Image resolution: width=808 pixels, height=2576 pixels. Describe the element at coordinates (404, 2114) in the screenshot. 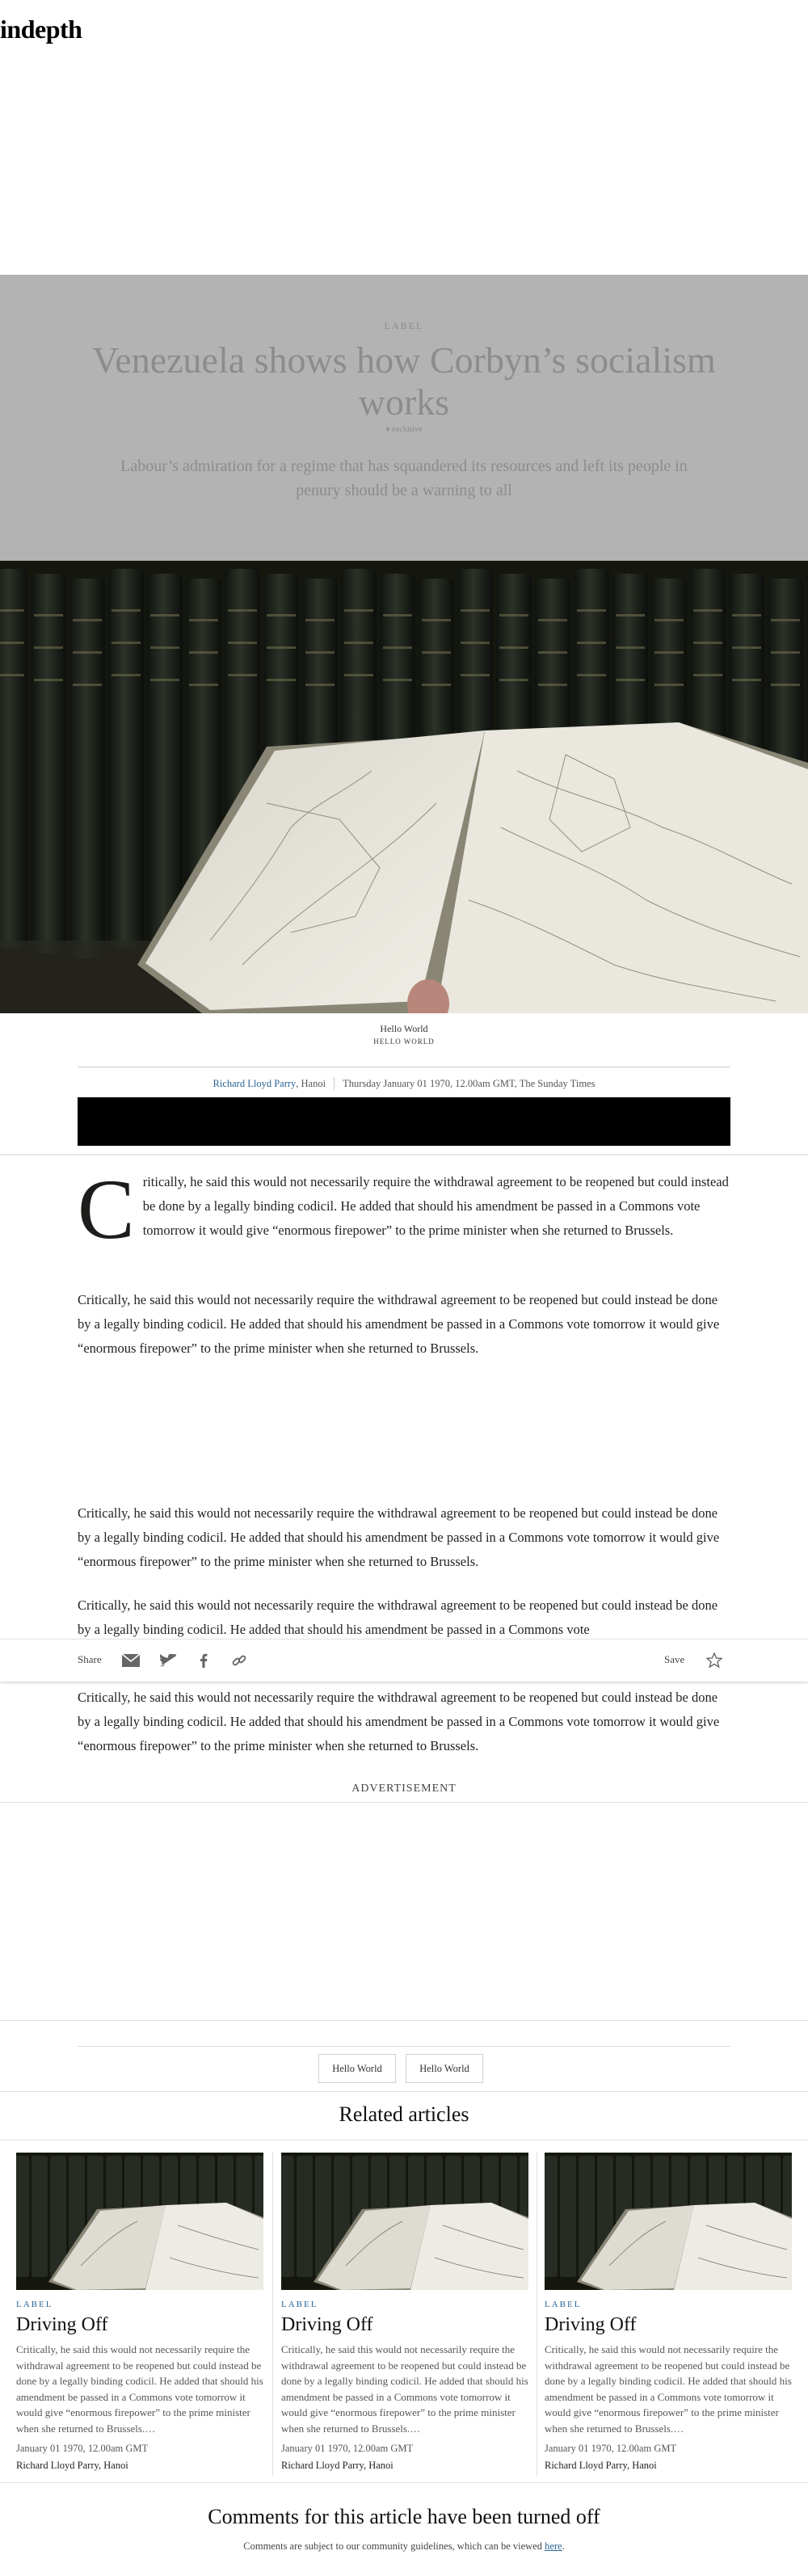

I see `related-heading: Related articles` at that location.